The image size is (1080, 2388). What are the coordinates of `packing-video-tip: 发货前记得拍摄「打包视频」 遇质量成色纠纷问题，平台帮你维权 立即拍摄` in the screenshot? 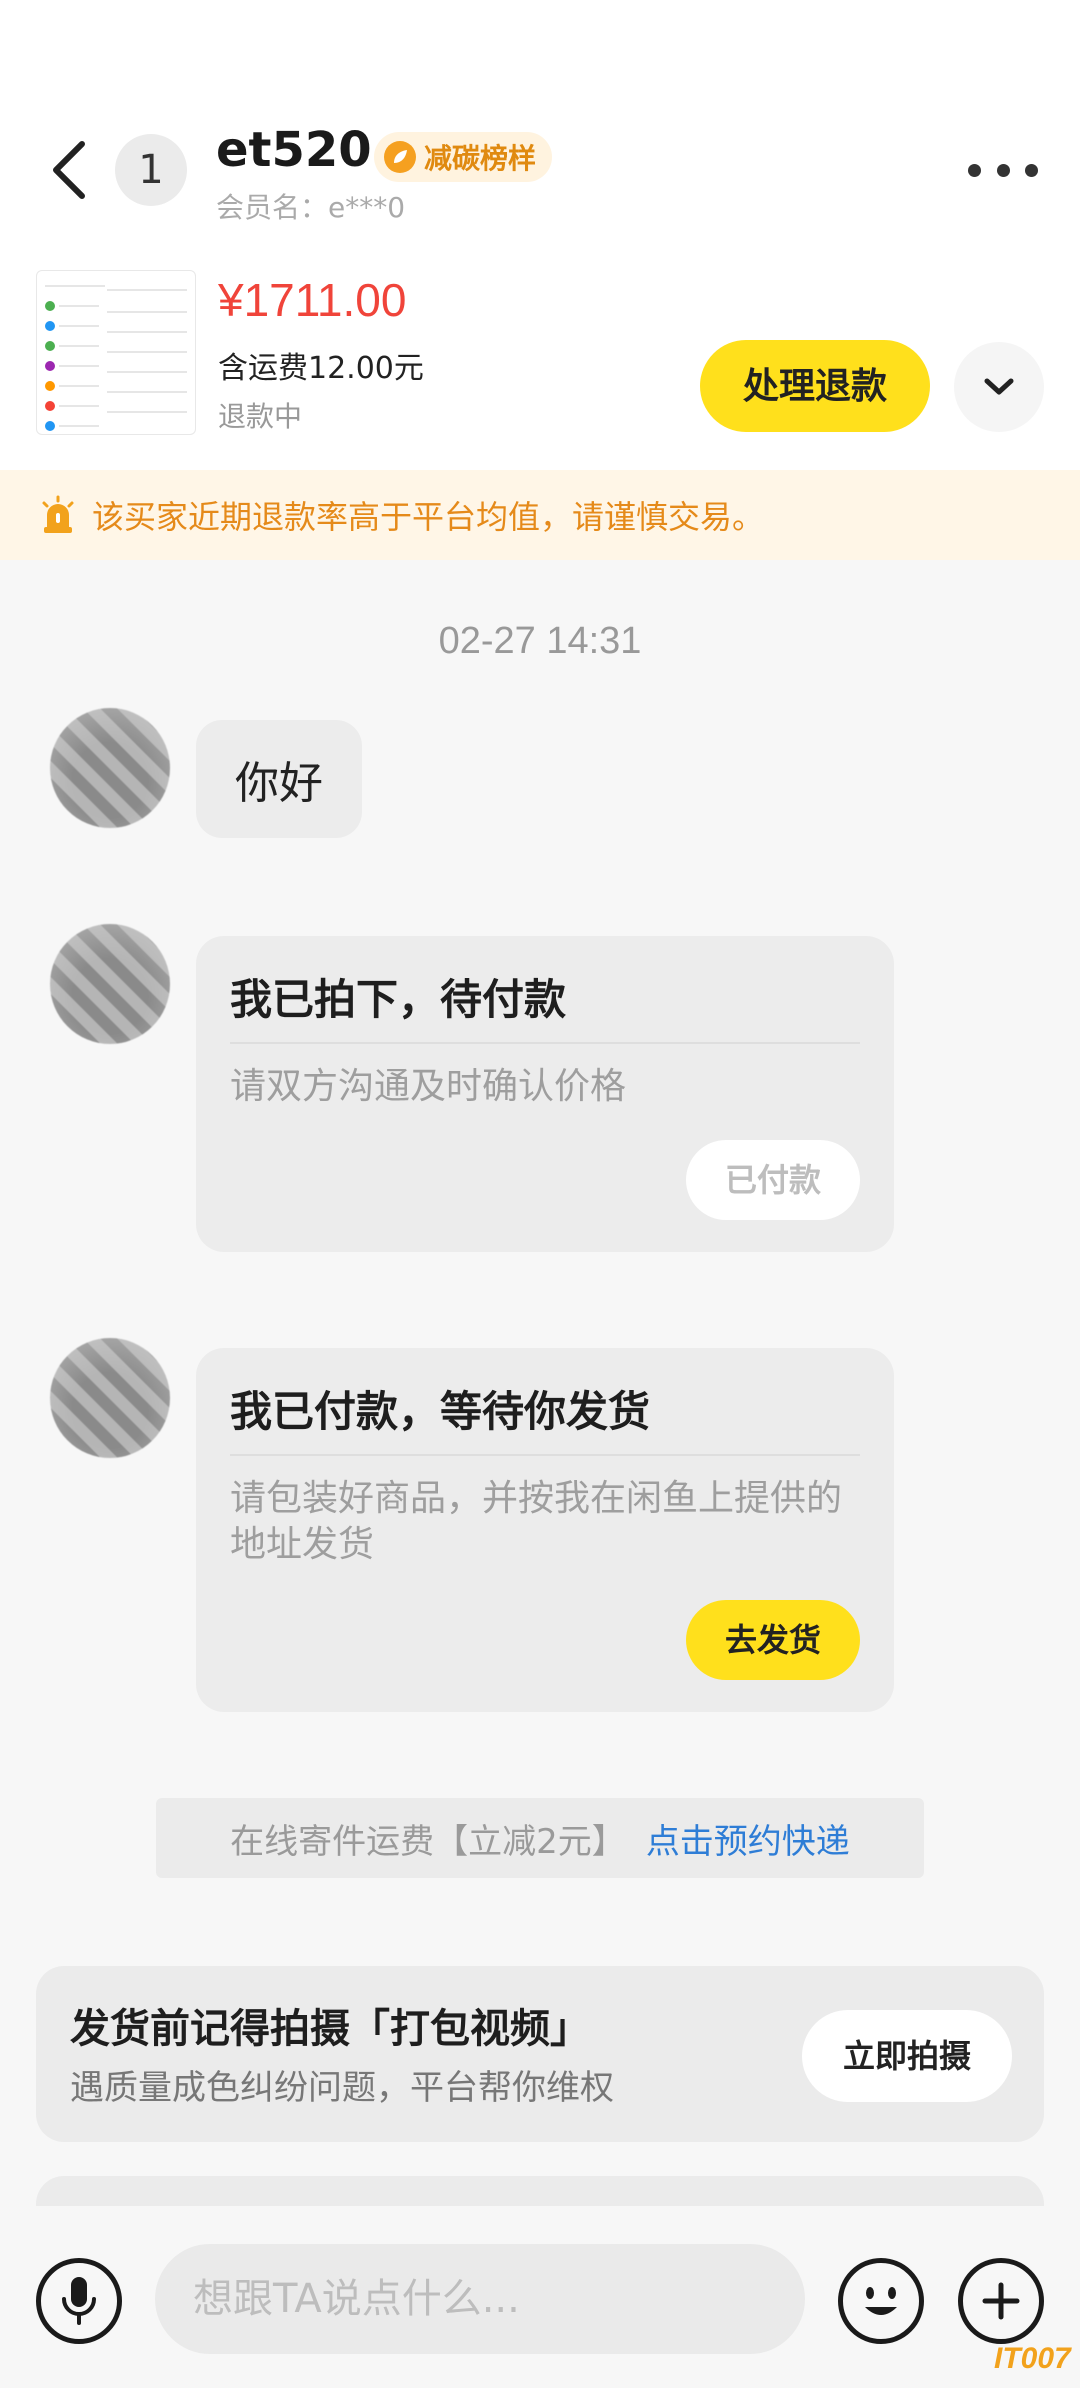 It's located at (540, 2054).